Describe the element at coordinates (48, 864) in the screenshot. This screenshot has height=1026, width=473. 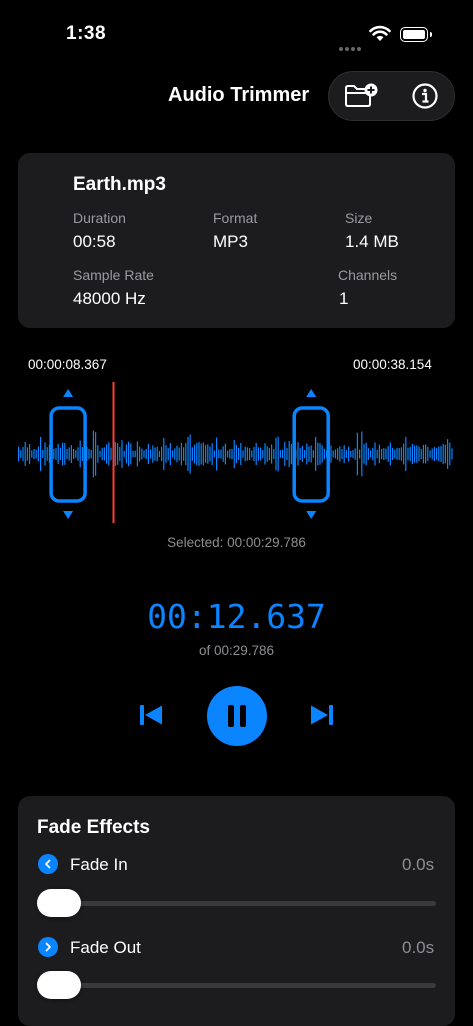
I see `fade-in-icon` at that location.